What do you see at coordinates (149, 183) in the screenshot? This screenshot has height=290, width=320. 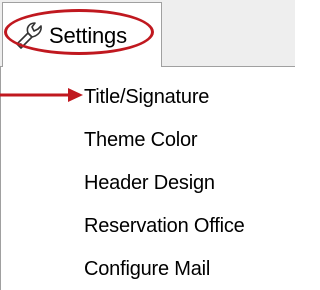 I see `menu-item-header-design: Header Design` at bounding box center [149, 183].